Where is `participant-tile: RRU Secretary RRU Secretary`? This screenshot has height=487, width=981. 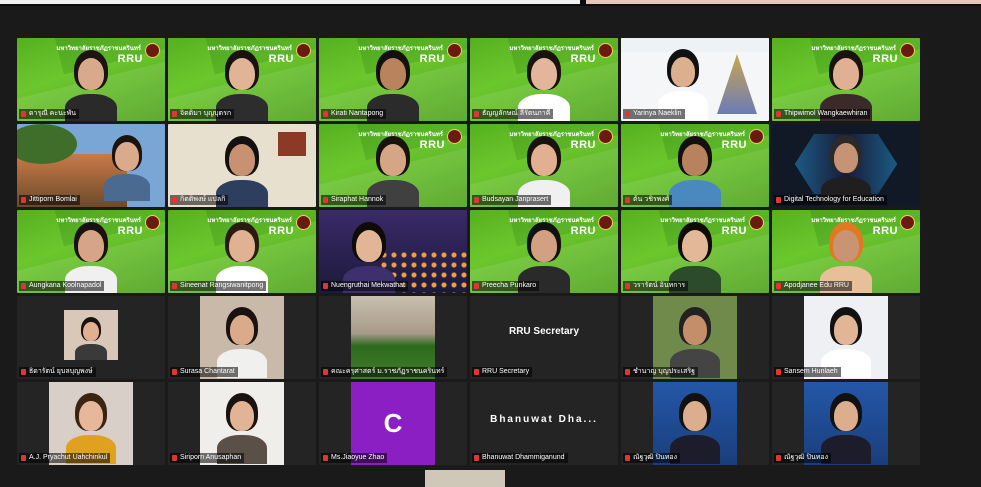
participant-tile: RRU Secretary RRU Secretary is located at coordinates (544, 337).